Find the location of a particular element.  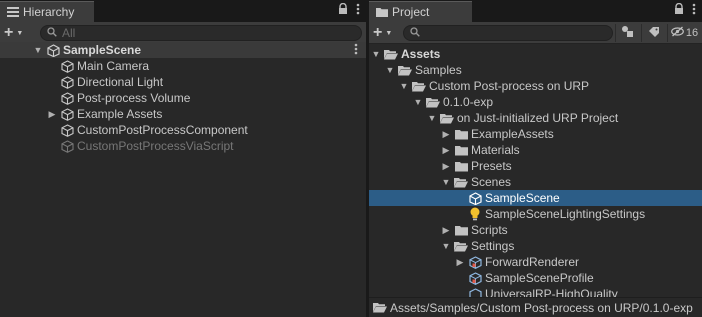

project-tree-label: Custom Post-process on URP is located at coordinates (509, 86).